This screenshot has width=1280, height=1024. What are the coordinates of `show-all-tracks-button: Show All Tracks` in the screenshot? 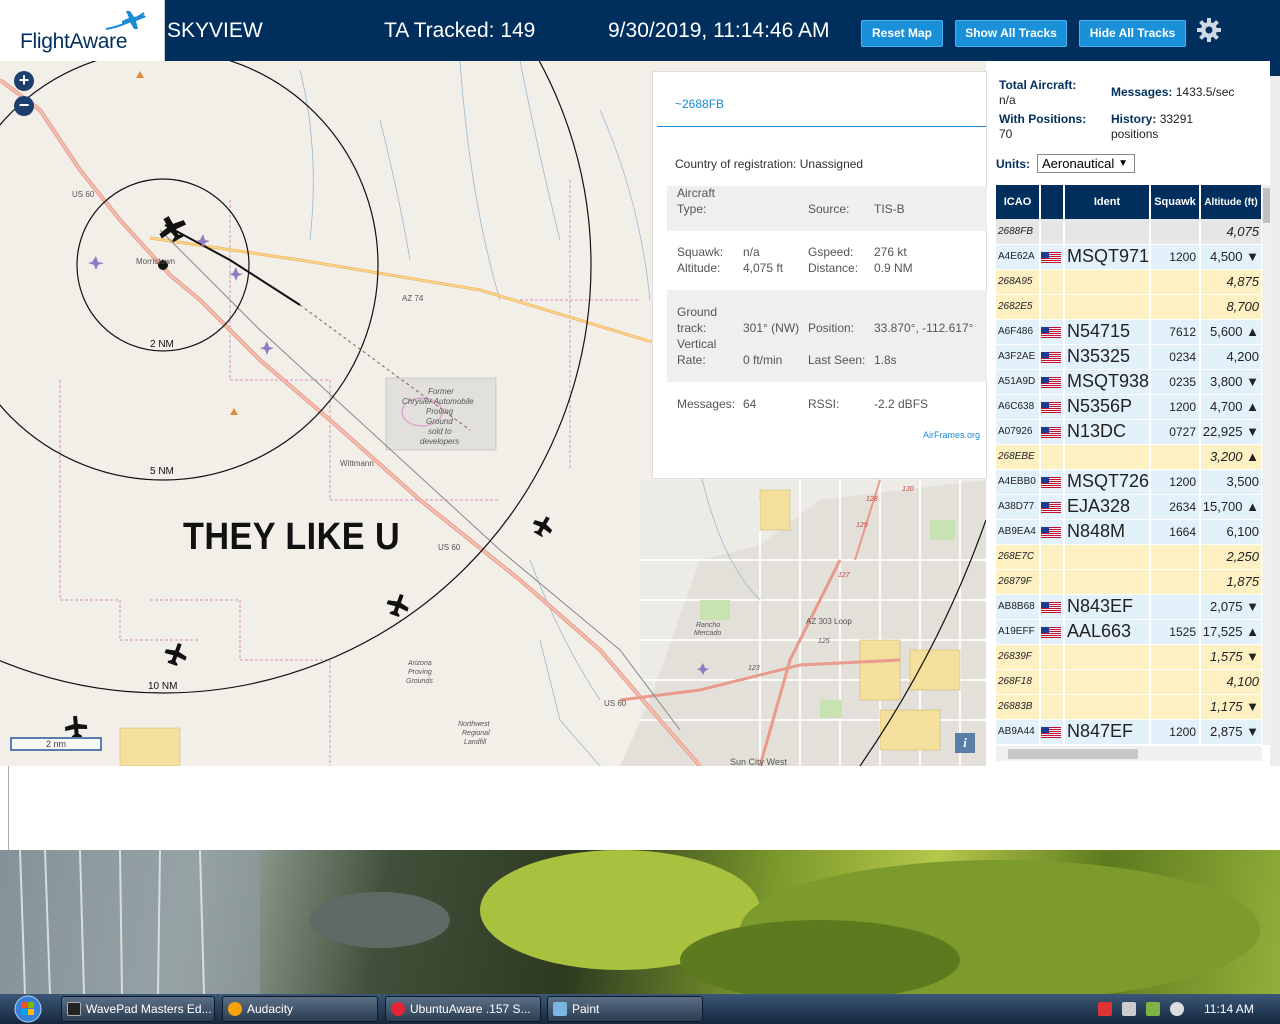 It's located at (1011, 33).